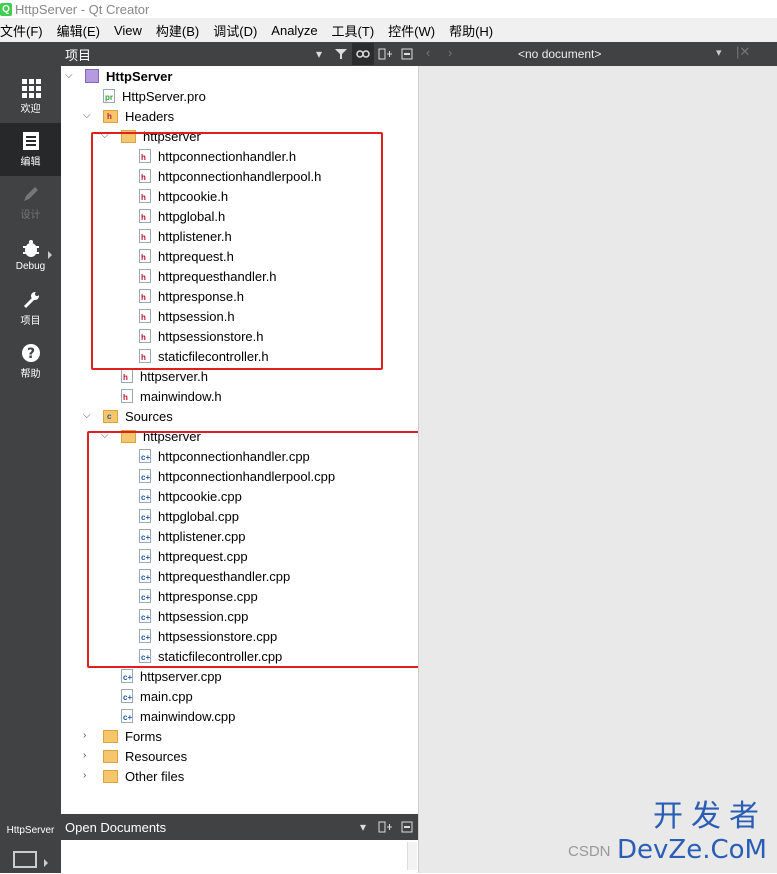 The height and width of the screenshot is (874, 777). I want to click on bug-icon, so click(30, 248).